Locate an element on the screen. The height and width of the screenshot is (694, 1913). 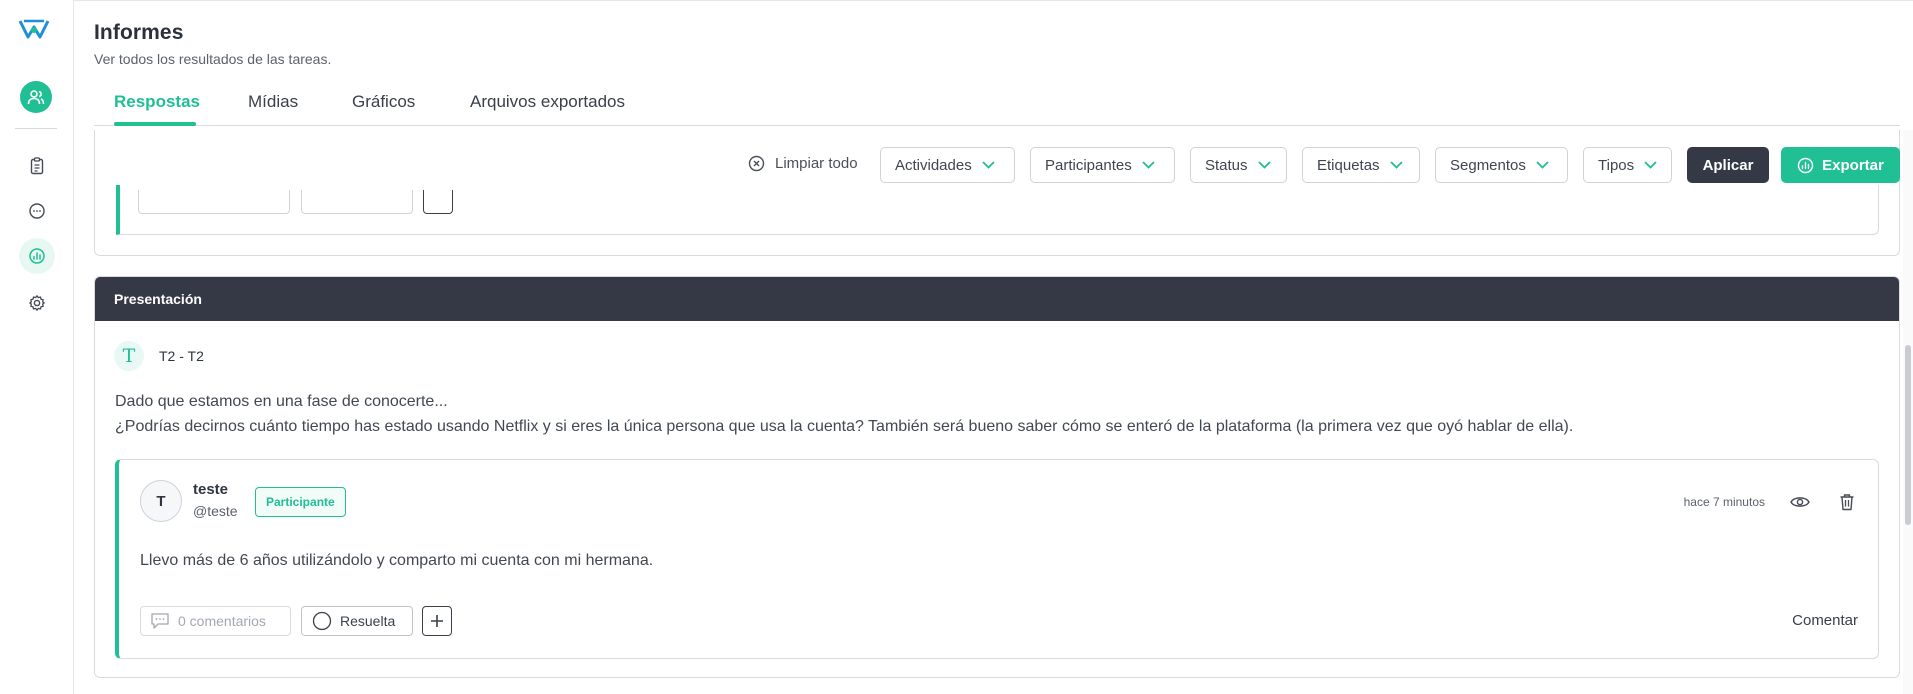
filter-label: Status is located at coordinates (1226, 165).